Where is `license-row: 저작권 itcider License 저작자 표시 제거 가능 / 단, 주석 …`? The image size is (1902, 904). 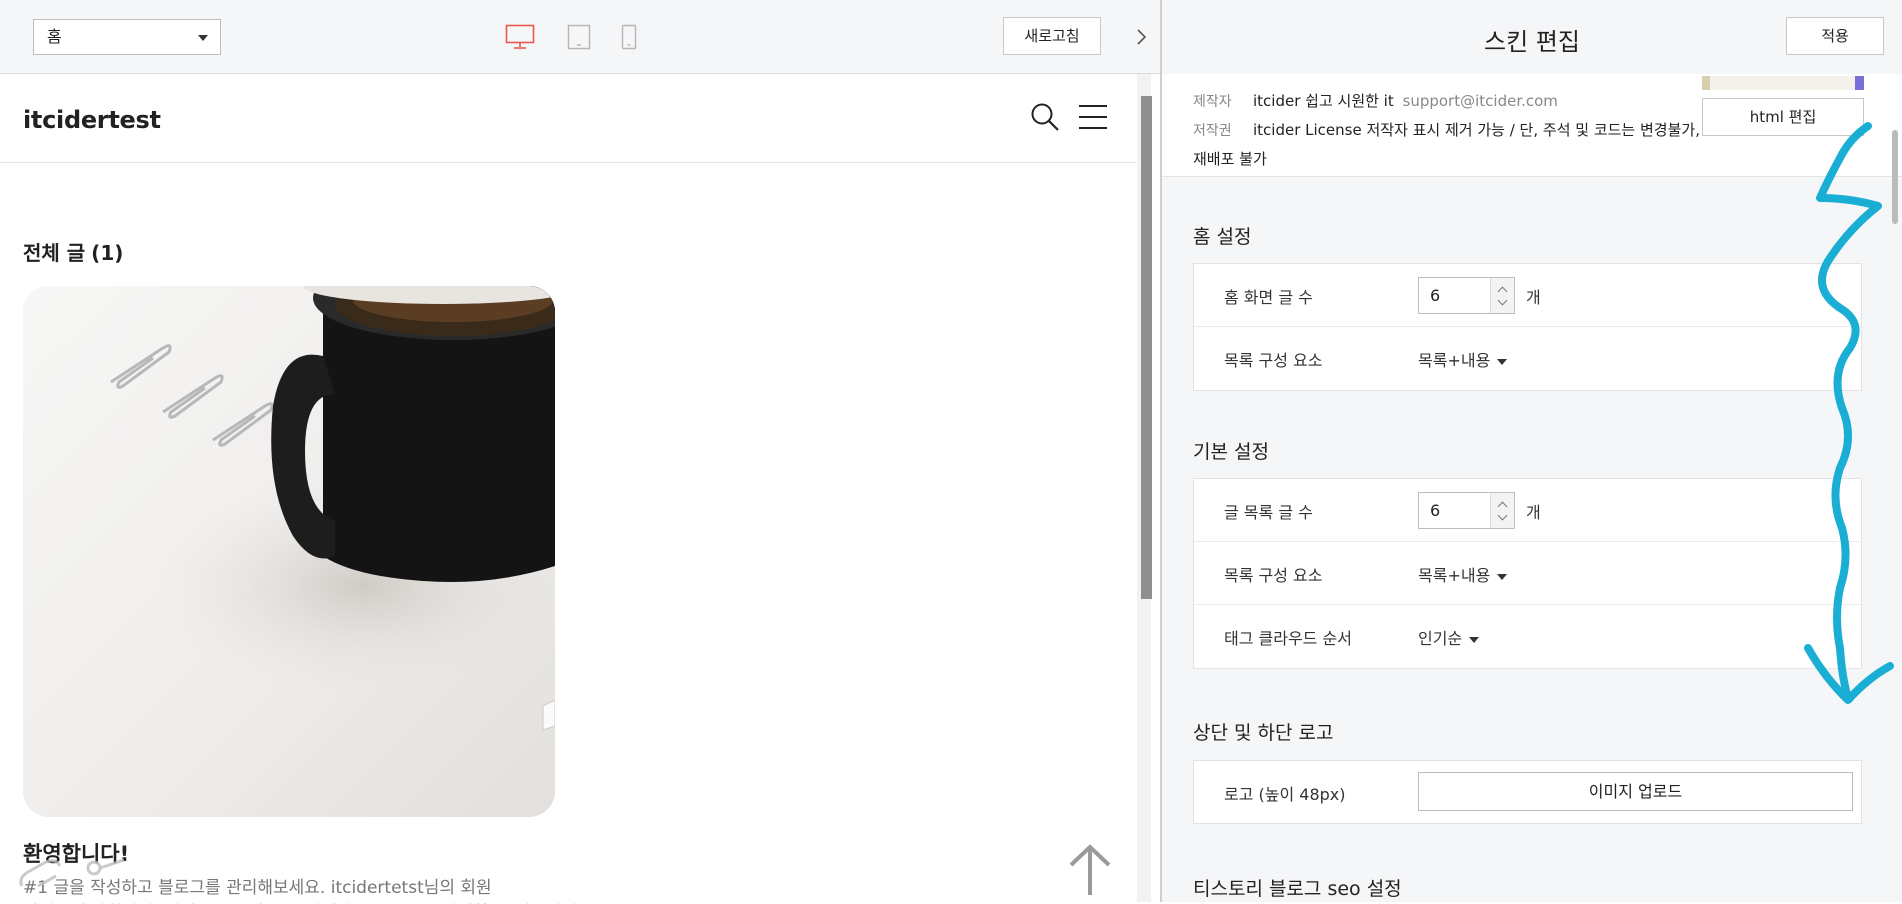
license-row: 저작권 itcider License 저작자 표시 제거 가능 / 단, 주석 … is located at coordinates (1446, 129).